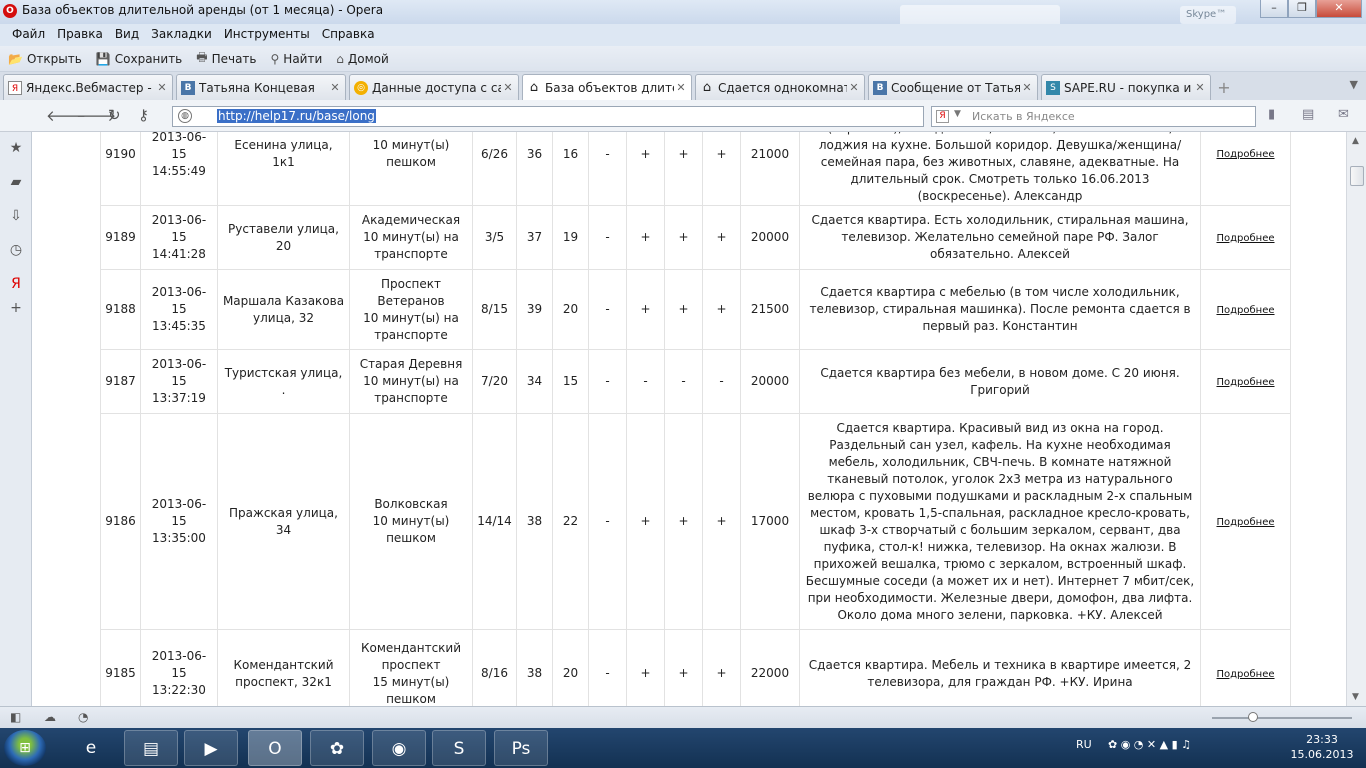 The height and width of the screenshot is (768, 1366). Describe the element at coordinates (16, 308) in the screenshot. I see `add-panel-icon: +` at that location.